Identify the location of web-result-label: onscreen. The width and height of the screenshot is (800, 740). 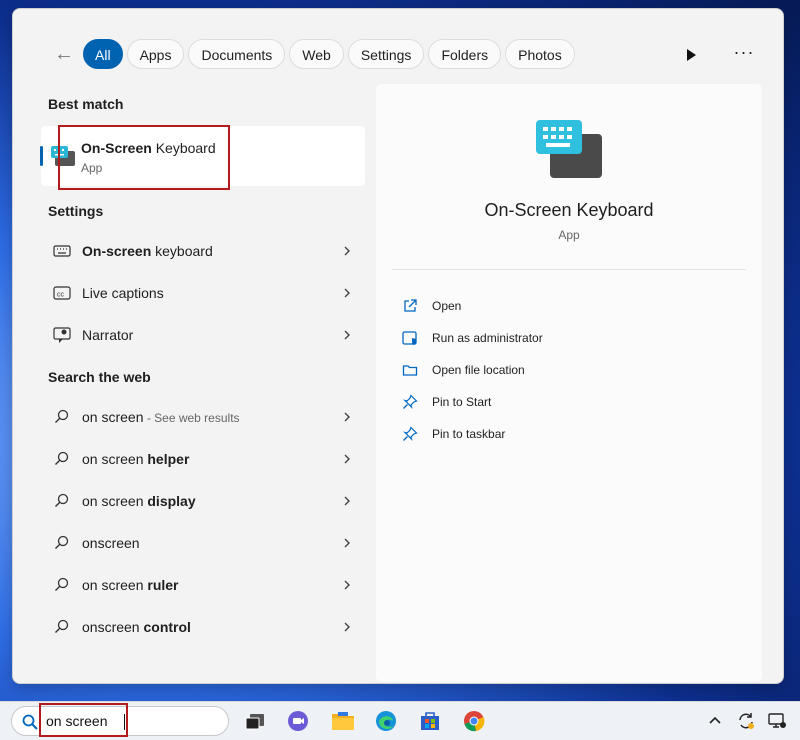
(111, 543).